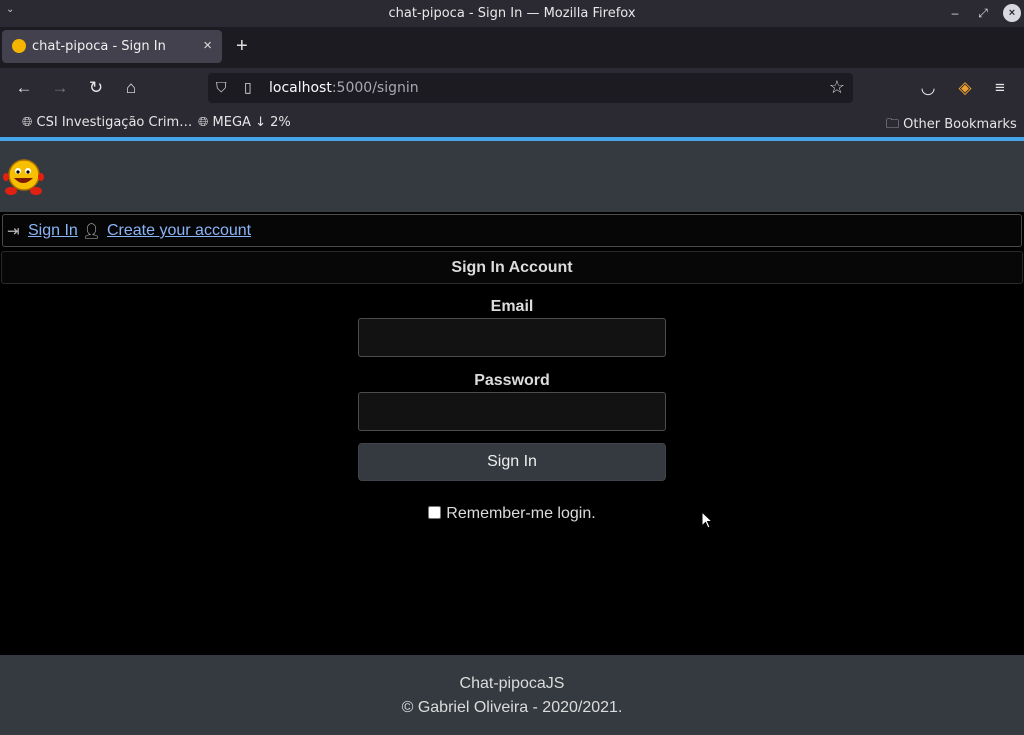 This screenshot has height=735, width=1024. What do you see at coordinates (131, 88) in the screenshot?
I see `home-icon: ⌂` at bounding box center [131, 88].